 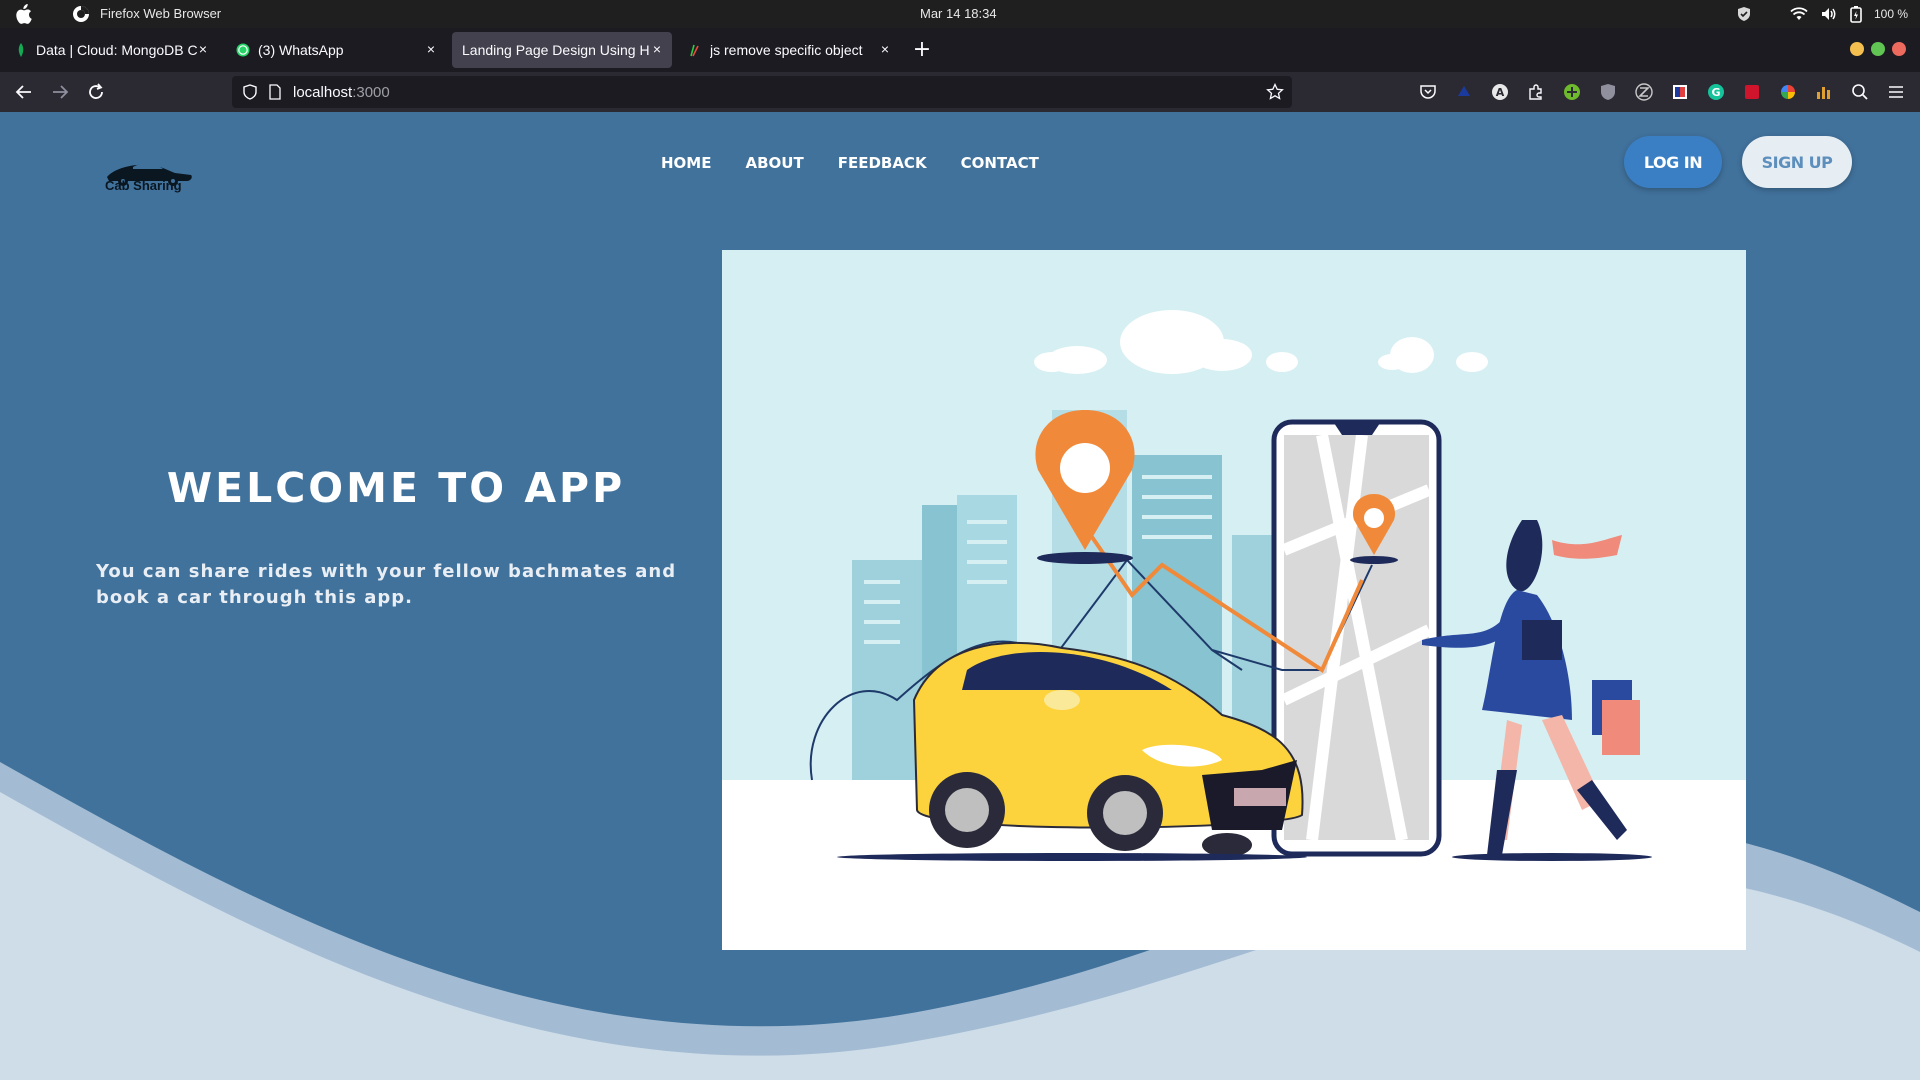 What do you see at coordinates (243, 50) in the screenshot?
I see `whatsapp-icon` at bounding box center [243, 50].